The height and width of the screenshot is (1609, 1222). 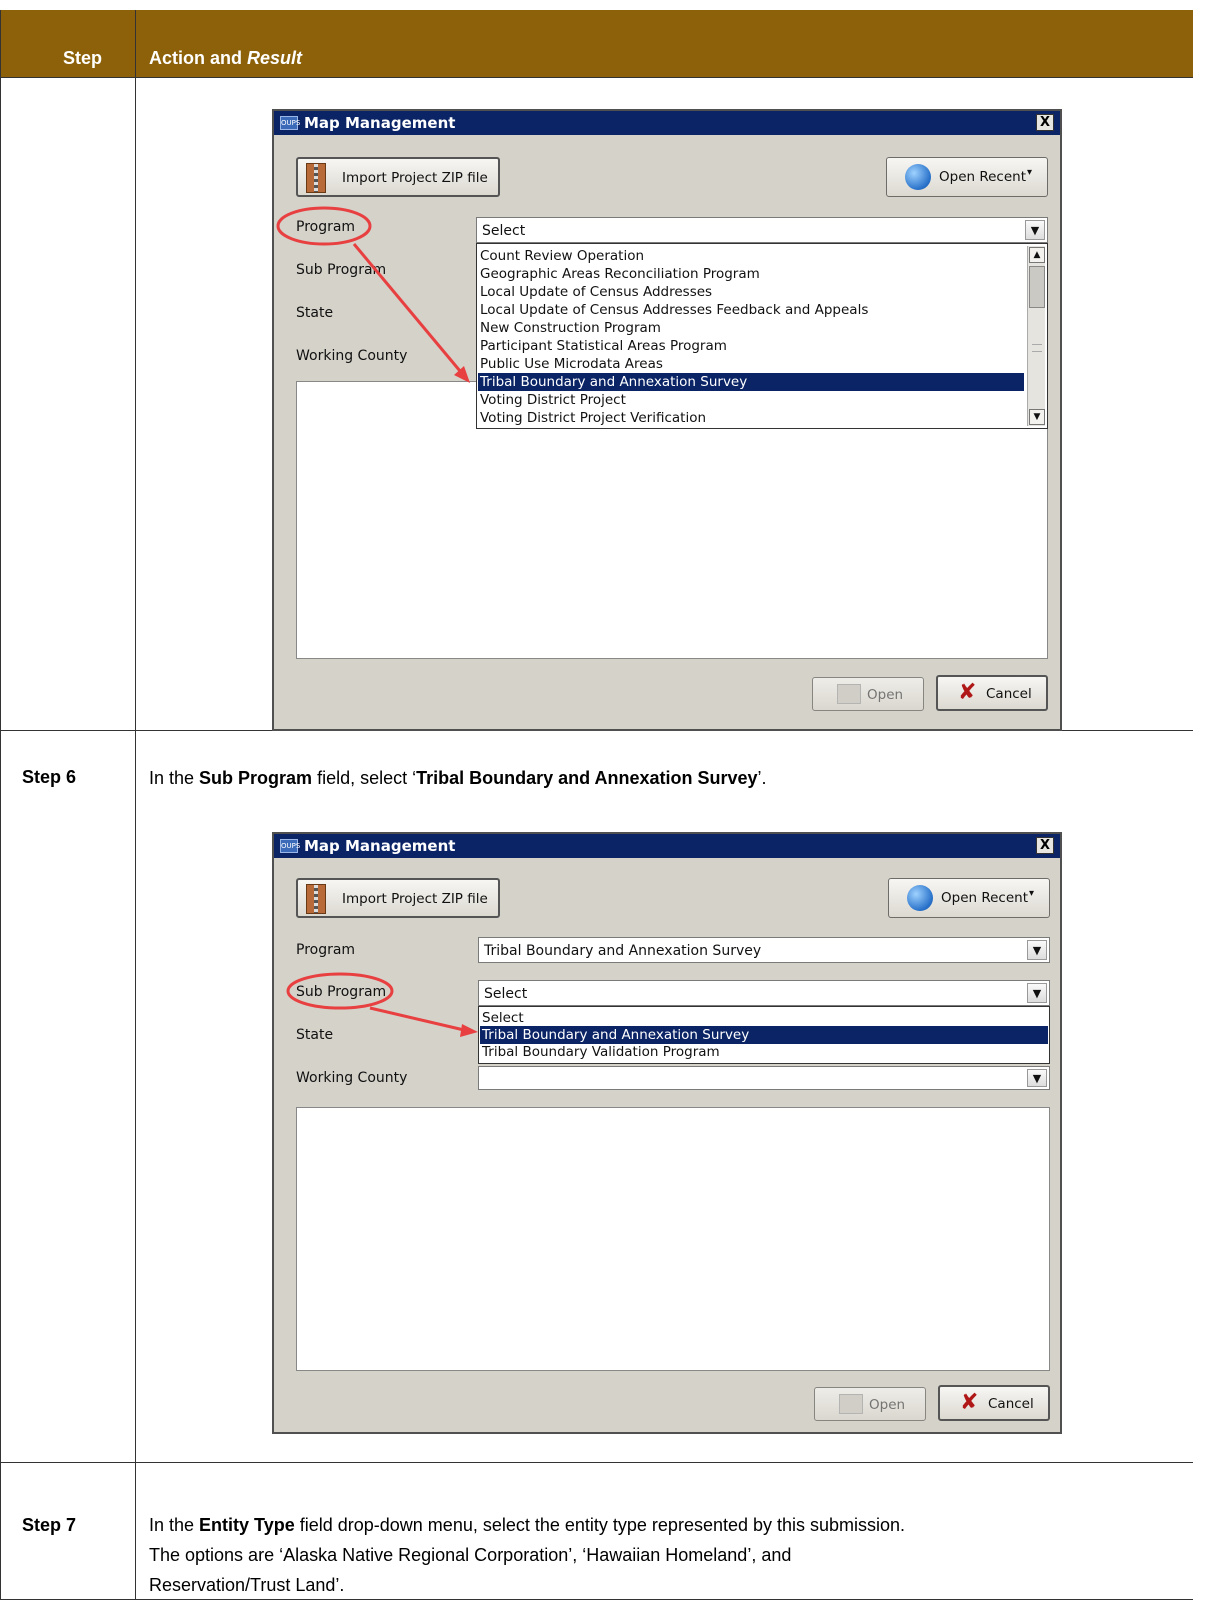 I want to click on step-6-label: Step 6, so click(x=49, y=777).